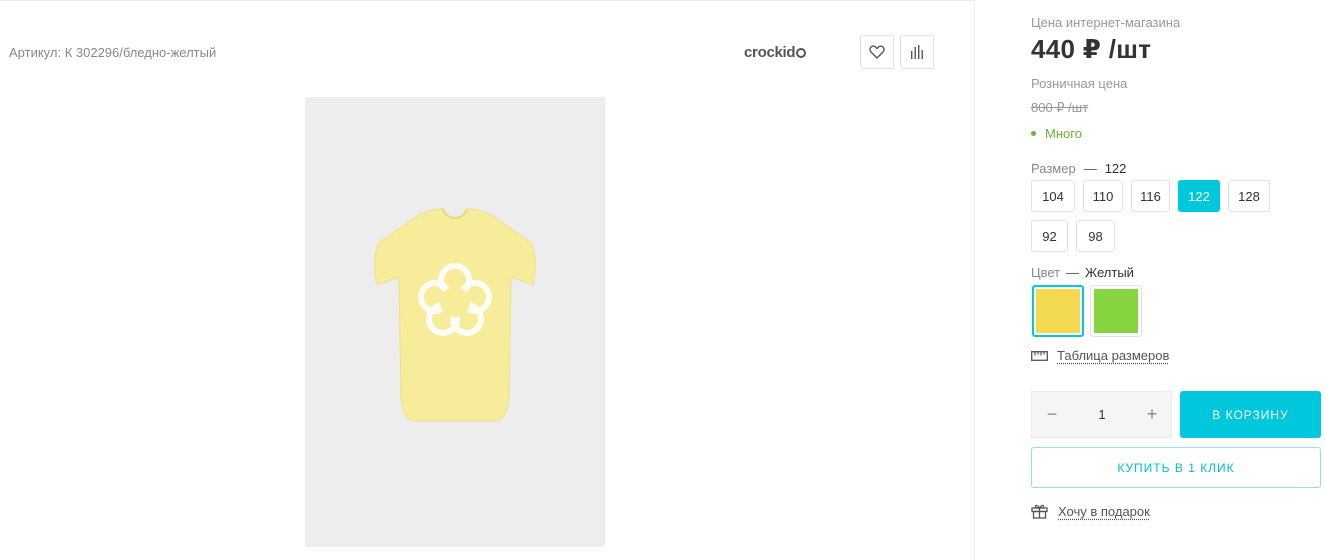  I want to click on color-dash: —, so click(1072, 272).